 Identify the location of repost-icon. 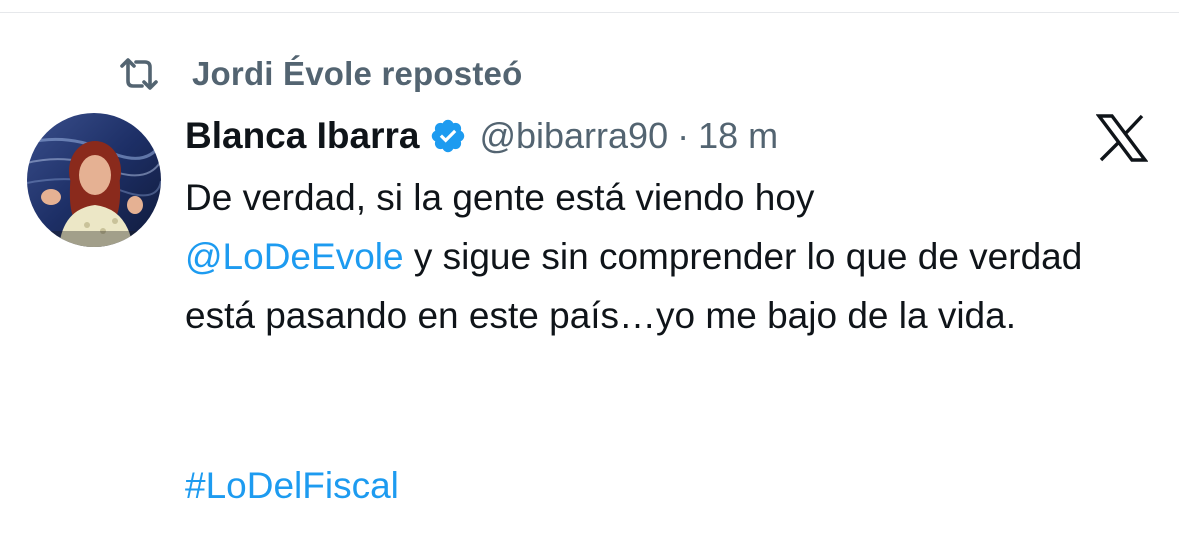
(142, 74).